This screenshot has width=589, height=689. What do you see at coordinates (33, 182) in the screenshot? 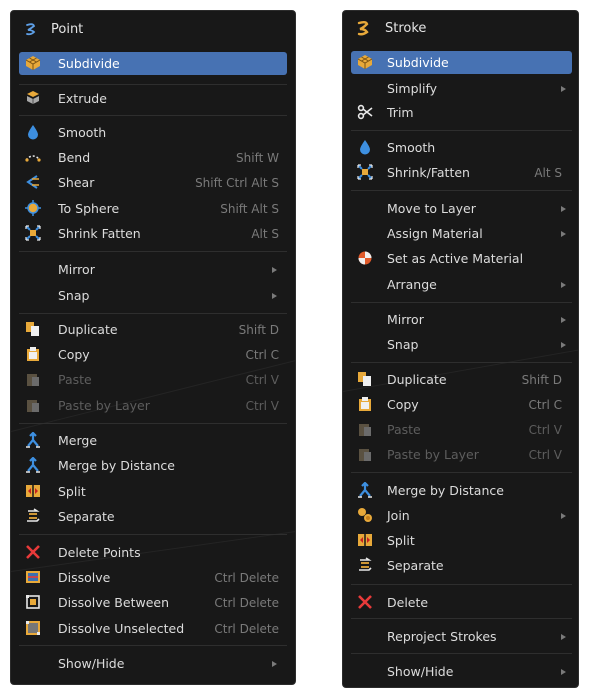
I see `shear-icon` at bounding box center [33, 182].